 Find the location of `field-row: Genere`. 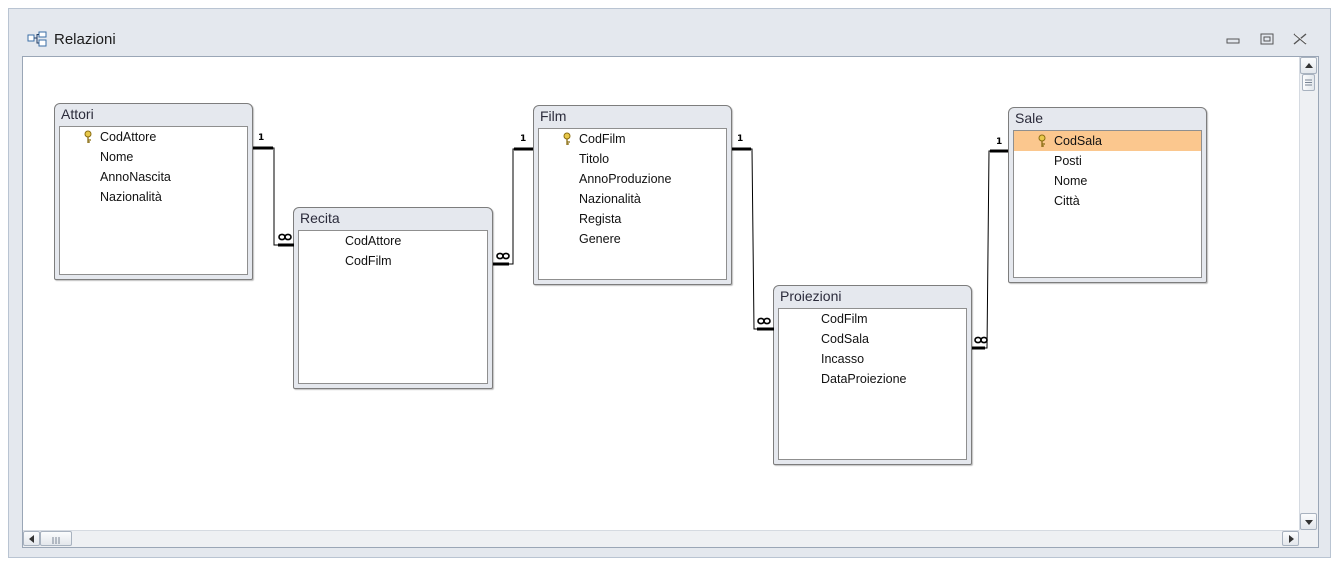

field-row: Genere is located at coordinates (632, 239).